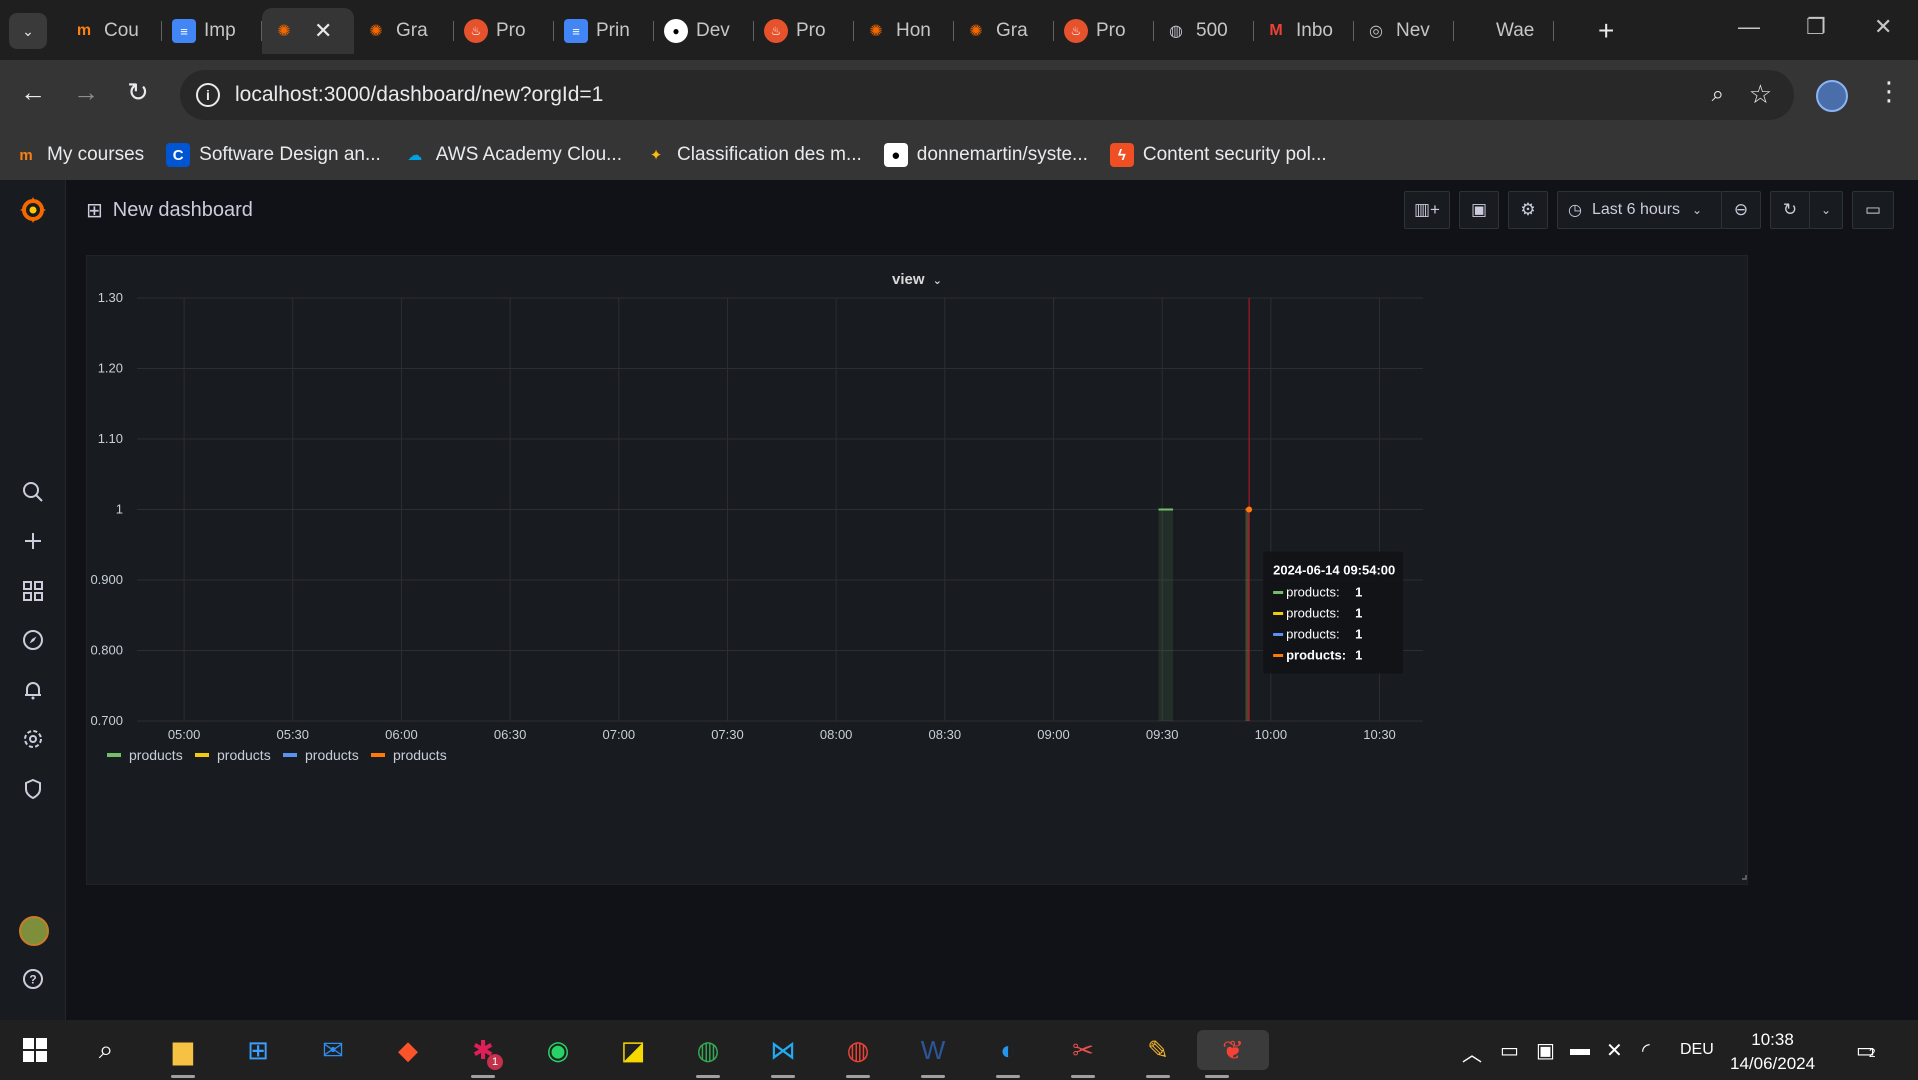 This screenshot has width=1918, height=1080. I want to click on tab-search-button: ⌄, so click(28, 31).